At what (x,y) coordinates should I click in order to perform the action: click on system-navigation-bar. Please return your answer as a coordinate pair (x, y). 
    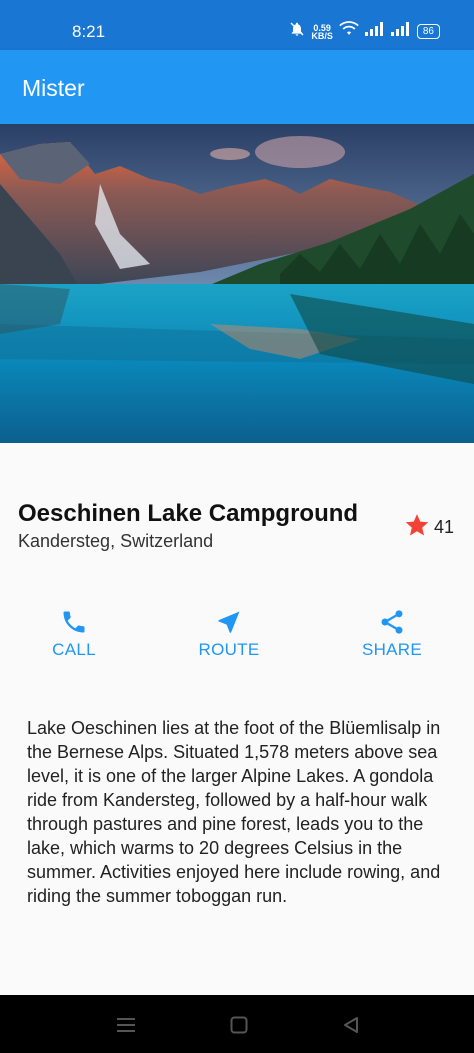
    Looking at the image, I should click on (237, 1024).